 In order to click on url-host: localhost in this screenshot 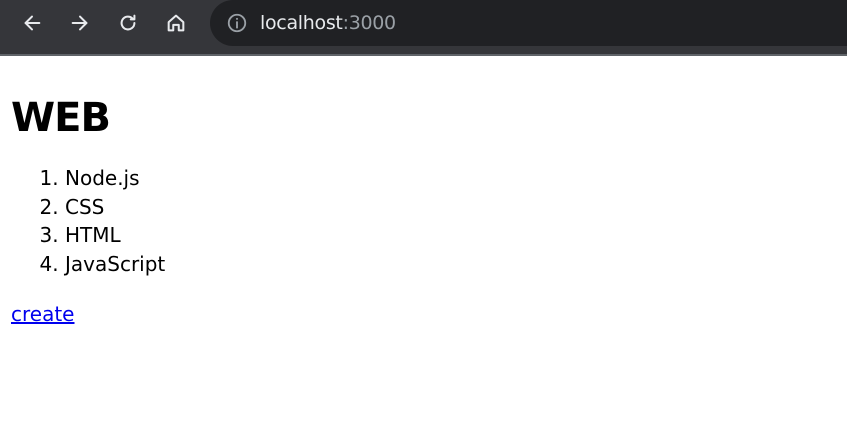, I will do `click(301, 23)`.